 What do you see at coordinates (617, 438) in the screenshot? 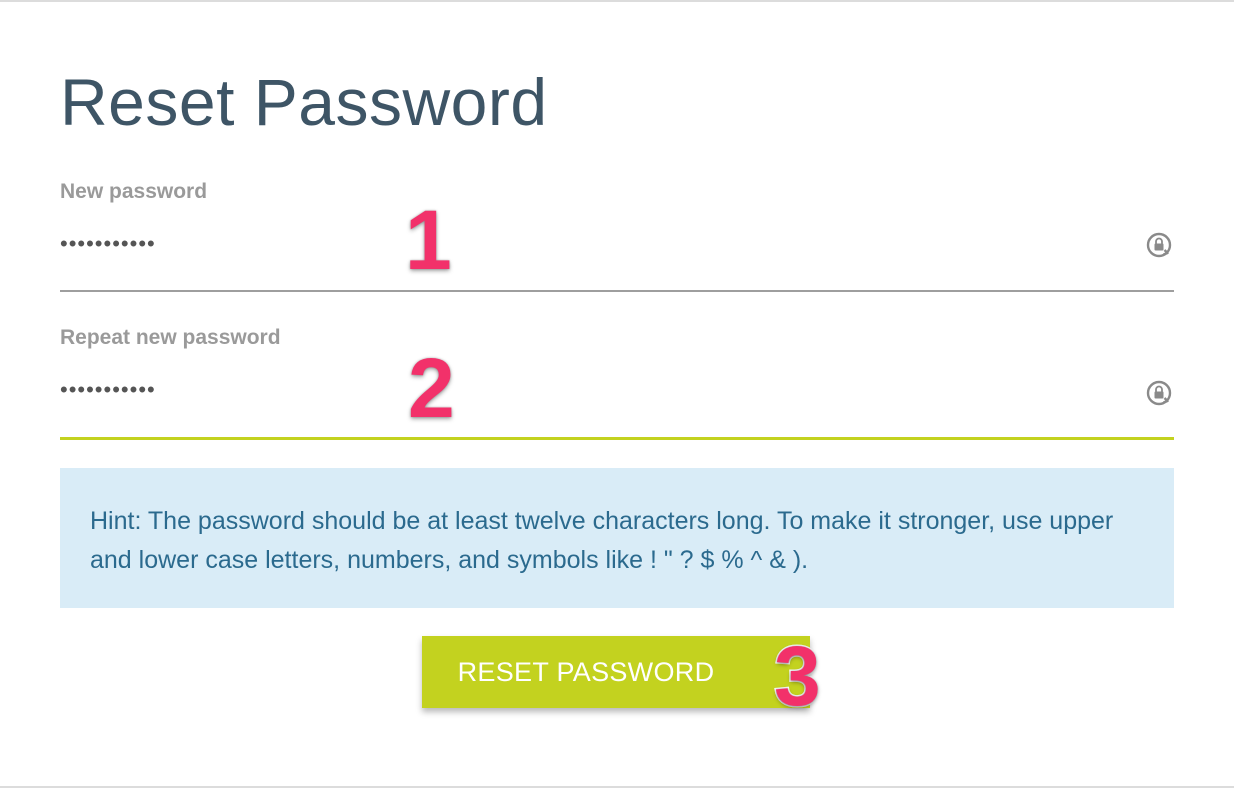
I see `repeat-password-underline-focused` at bounding box center [617, 438].